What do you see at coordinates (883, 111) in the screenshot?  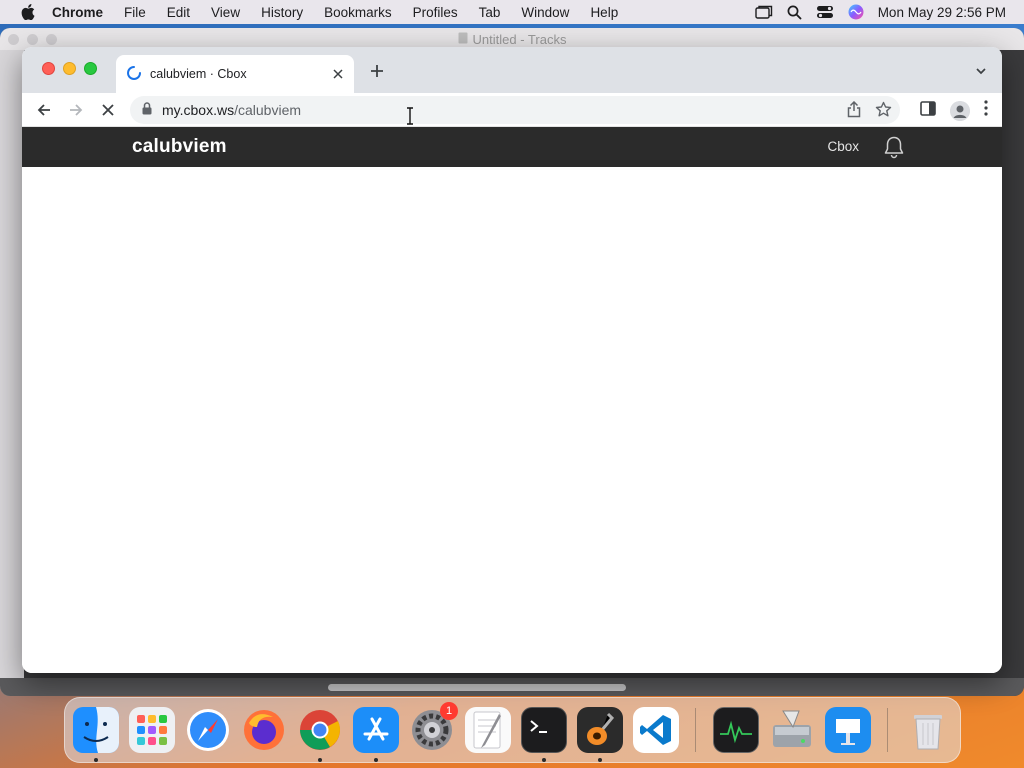 I see `bookmark-star-icon` at bounding box center [883, 111].